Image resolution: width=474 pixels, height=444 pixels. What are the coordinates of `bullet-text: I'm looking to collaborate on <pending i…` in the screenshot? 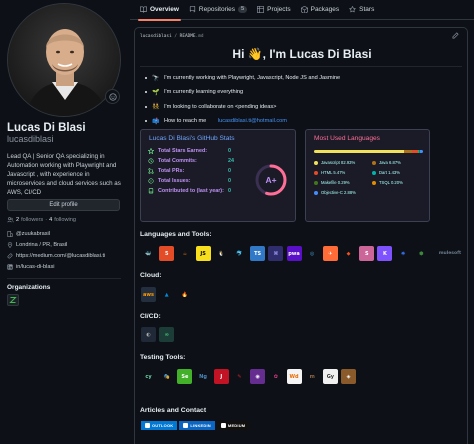 It's located at (220, 106).